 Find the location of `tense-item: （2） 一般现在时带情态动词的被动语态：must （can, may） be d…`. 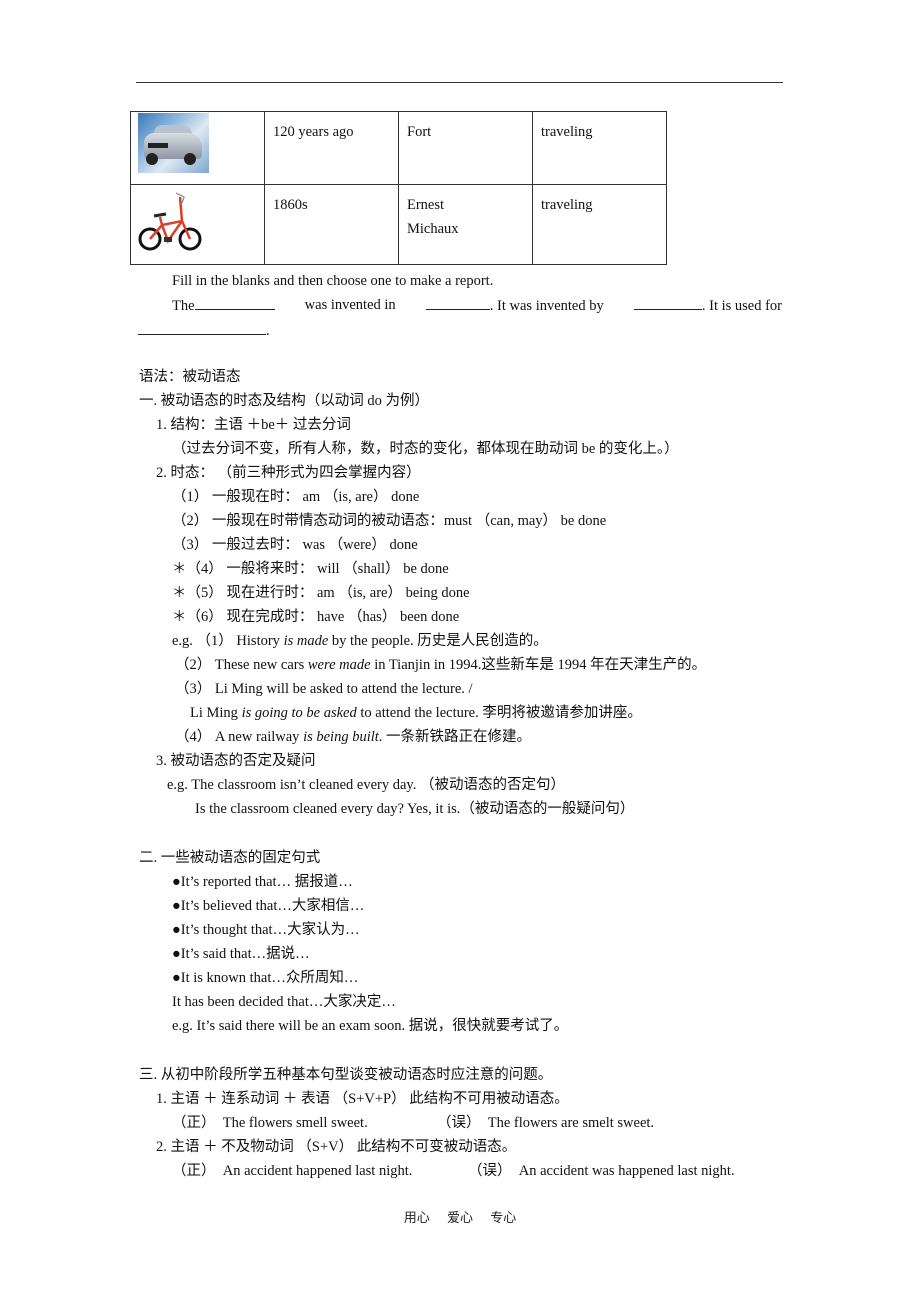

tense-item: （2） 一般现在时带情态动词的被动语态：must （can, may） be d… is located at coordinates (389, 521).